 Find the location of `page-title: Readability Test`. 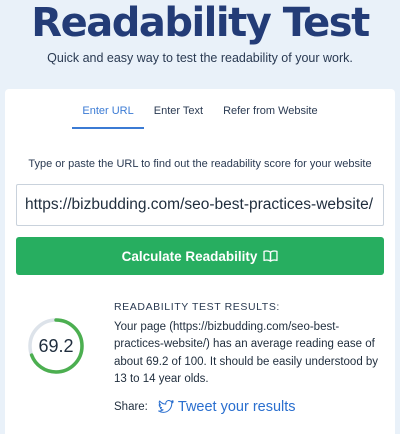

page-title: Readability Test is located at coordinates (200, 23).